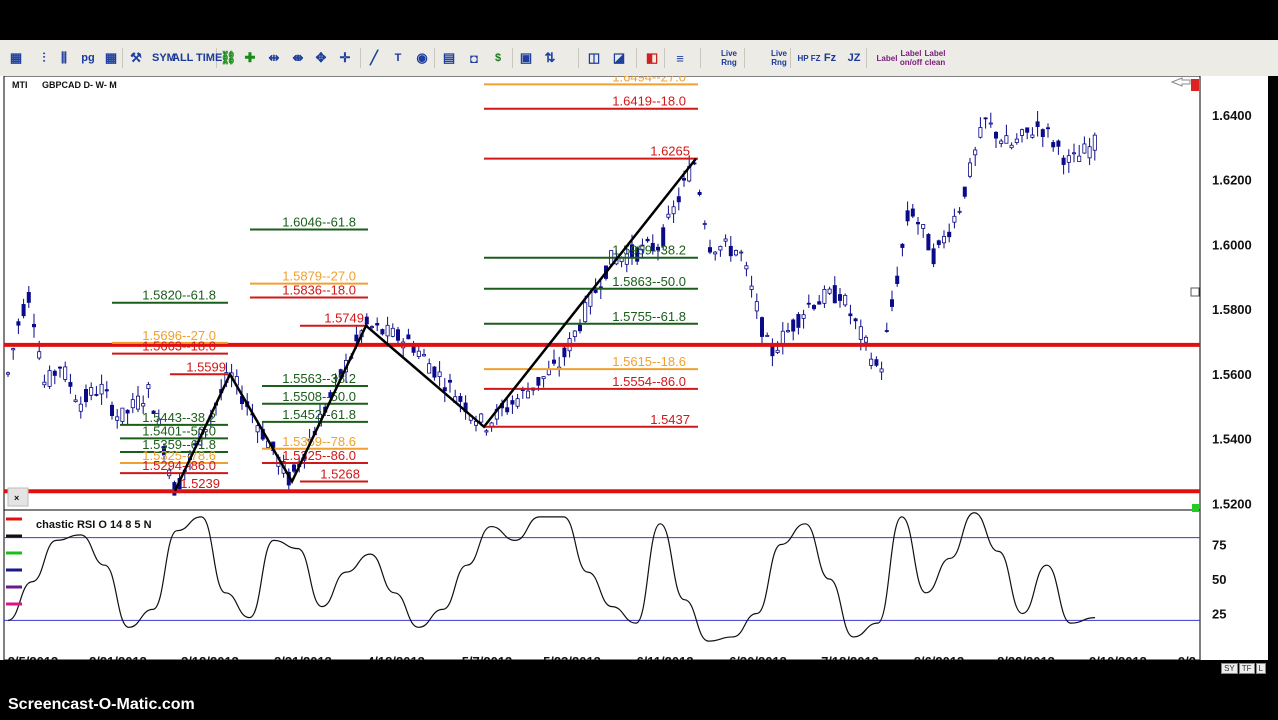 The height and width of the screenshot is (720, 1278). Describe the element at coordinates (319, 290) in the screenshot. I see `fib-level-label: 1.5836--18.0` at that location.